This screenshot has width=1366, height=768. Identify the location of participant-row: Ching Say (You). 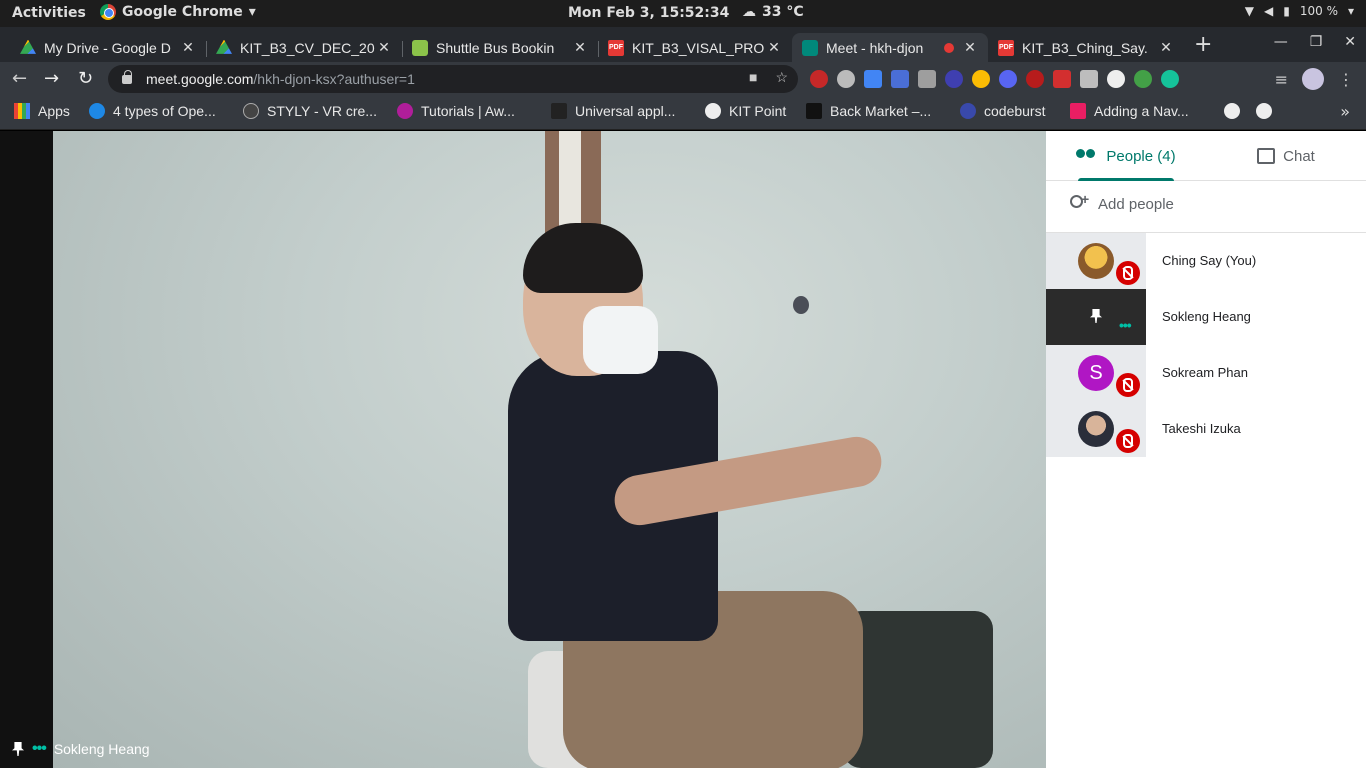
(1206, 261).